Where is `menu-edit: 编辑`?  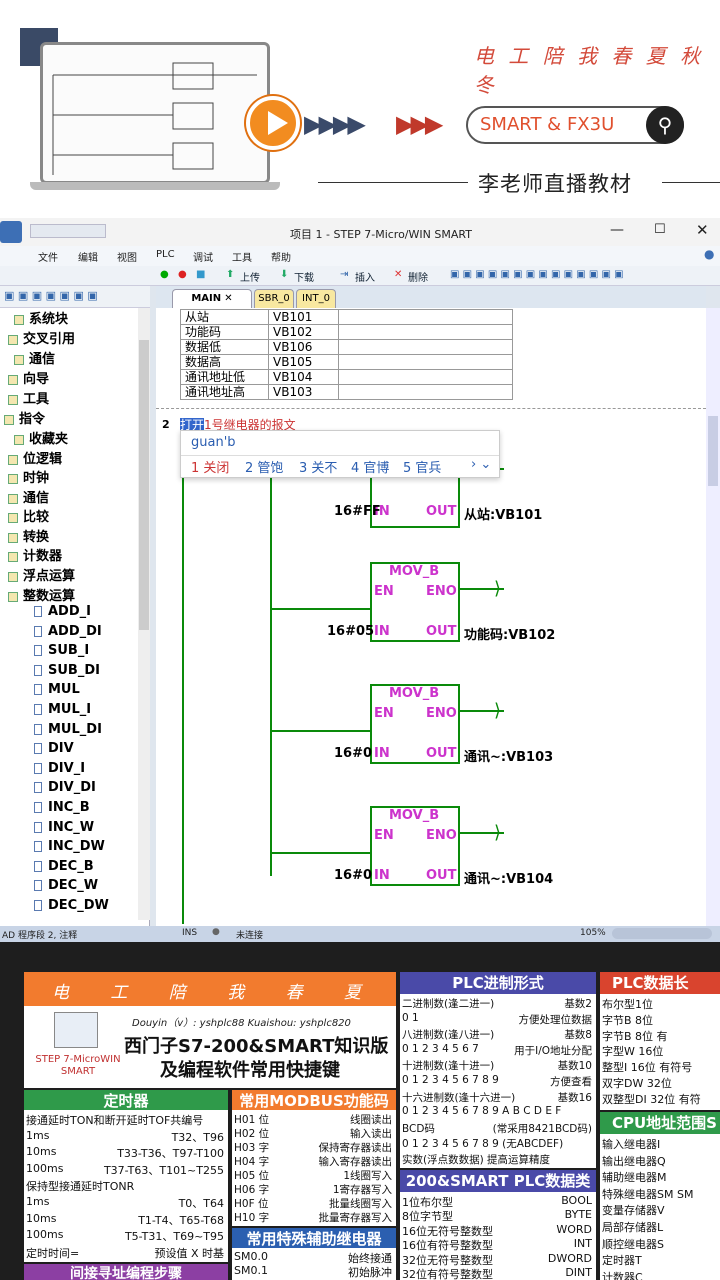
menu-edit: 编辑 is located at coordinates (88, 256).